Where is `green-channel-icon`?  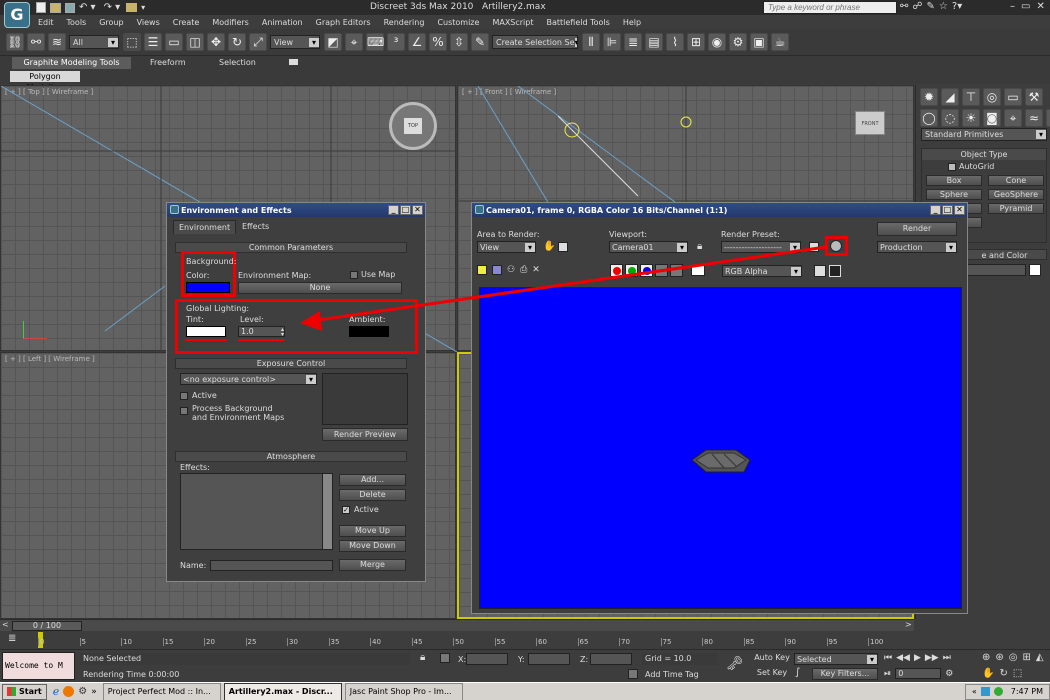 green-channel-icon is located at coordinates (631, 270).